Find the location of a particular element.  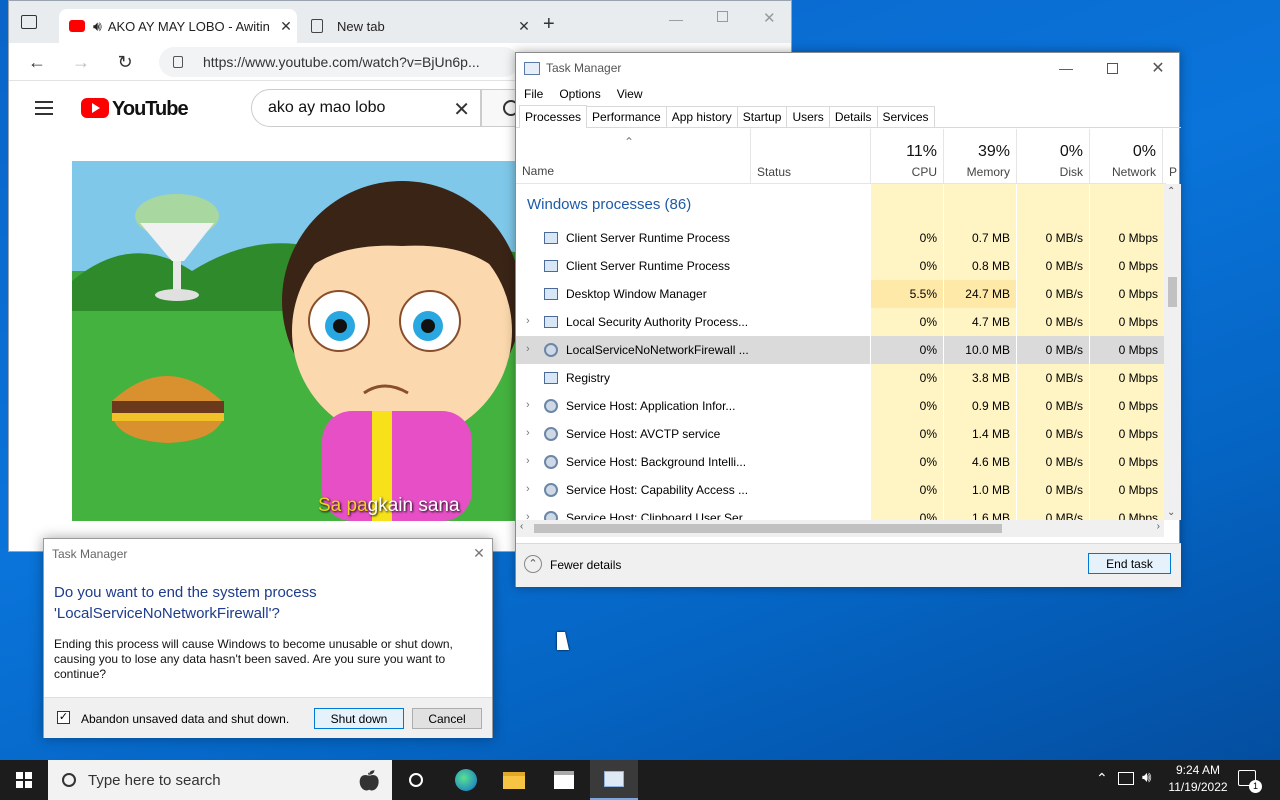

scroll-down-icon: ⌄ is located at coordinates (1171, 512).